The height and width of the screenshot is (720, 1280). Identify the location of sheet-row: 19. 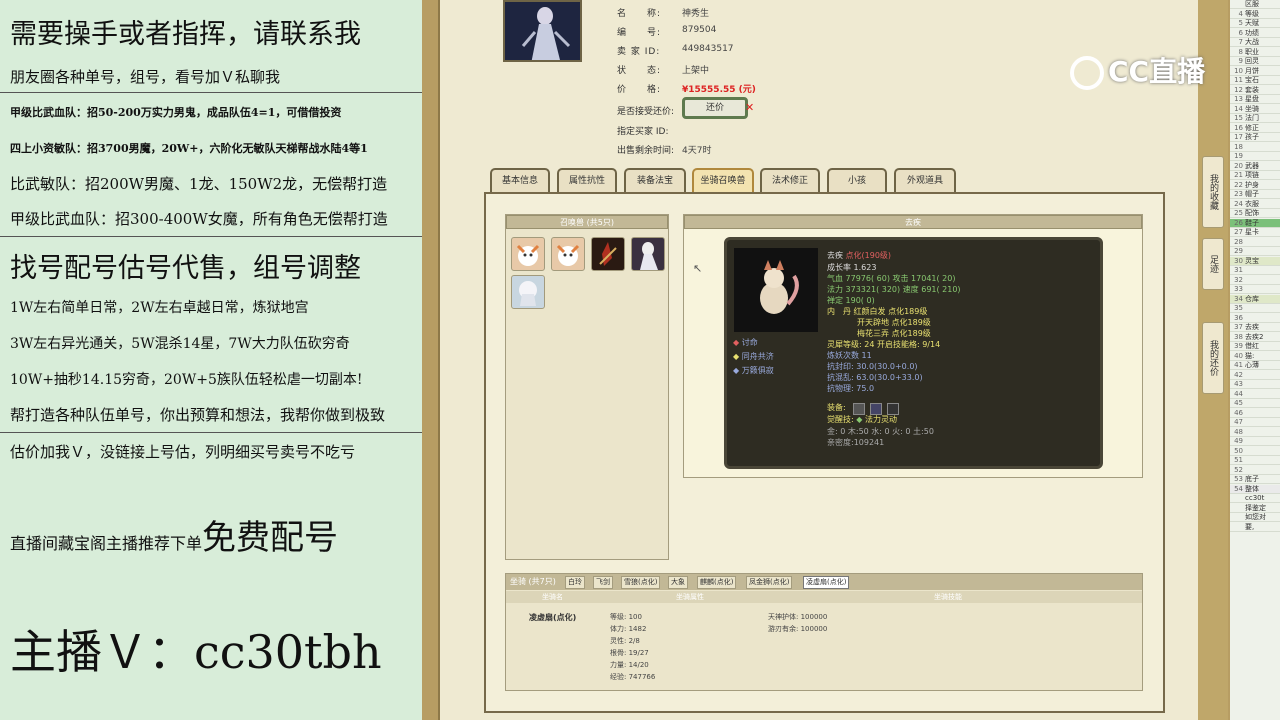
(1255, 156).